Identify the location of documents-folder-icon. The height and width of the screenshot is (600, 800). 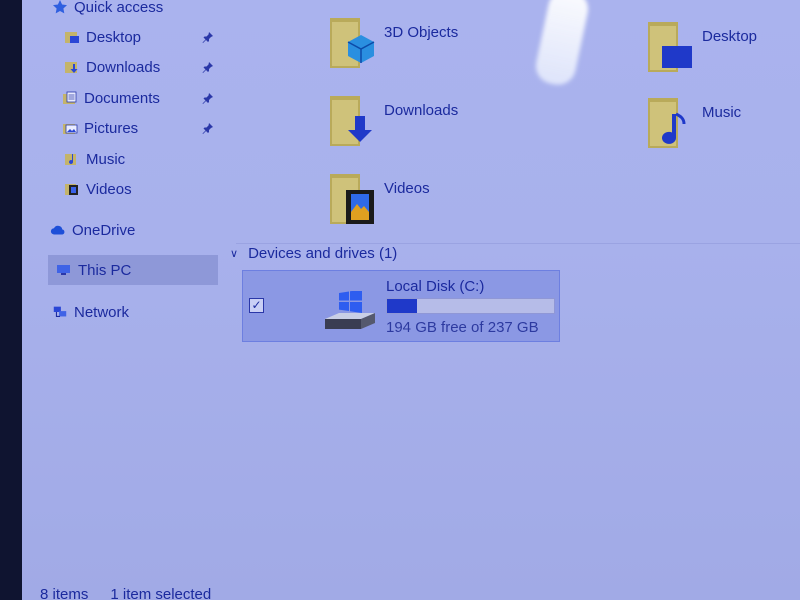
(70, 98).